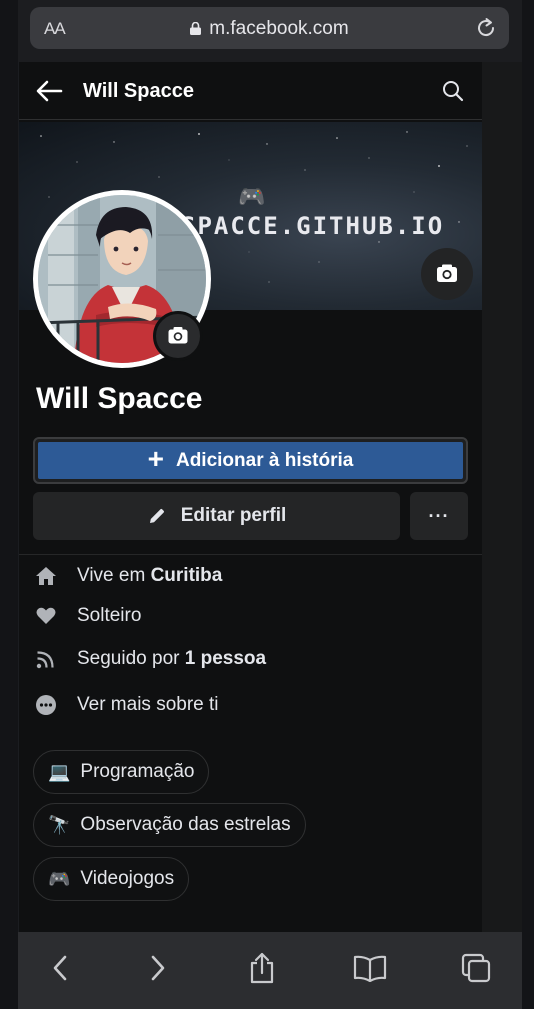 The height and width of the screenshot is (1009, 534). I want to click on tabs-button, so click(476, 968).